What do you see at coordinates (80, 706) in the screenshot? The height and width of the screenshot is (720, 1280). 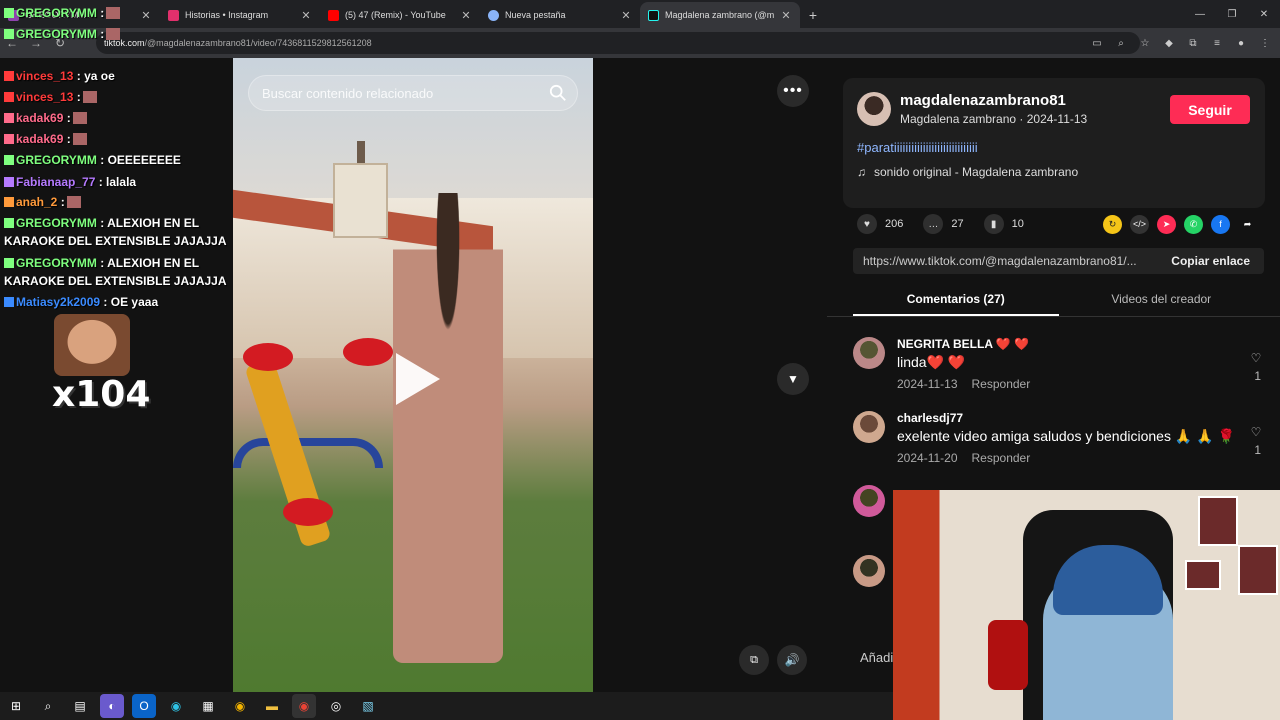 I see `task-view-icon: ▤` at bounding box center [80, 706].